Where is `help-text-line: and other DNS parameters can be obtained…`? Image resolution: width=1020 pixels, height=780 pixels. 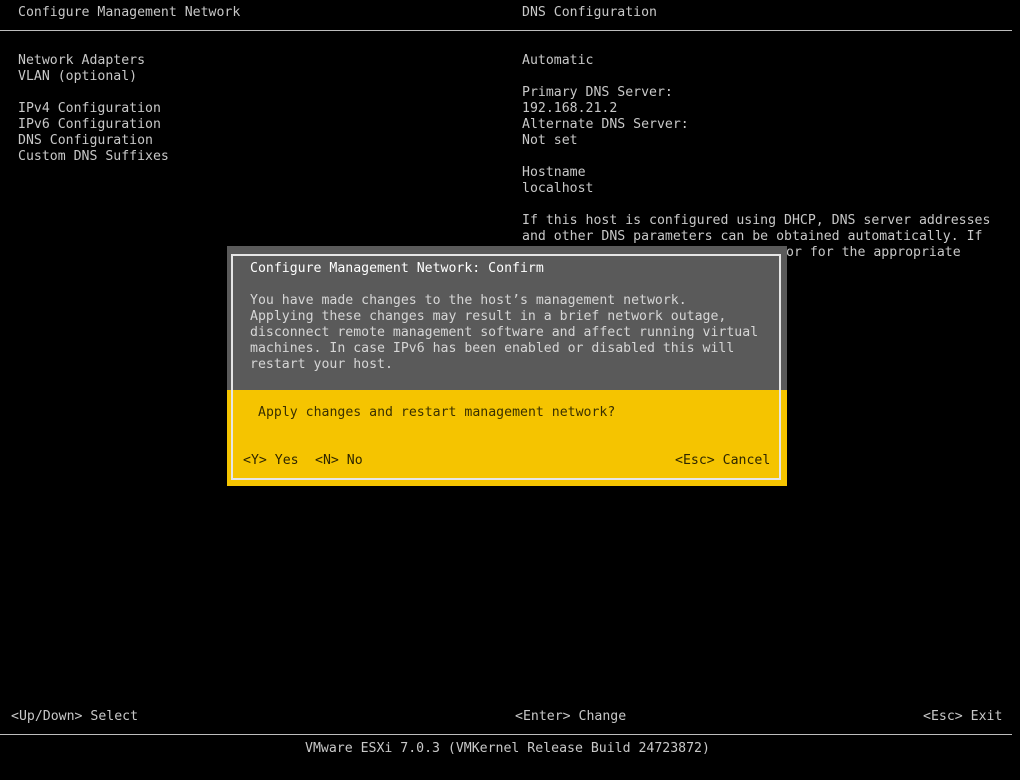 help-text-line: and other DNS parameters can be obtained… is located at coordinates (752, 236).